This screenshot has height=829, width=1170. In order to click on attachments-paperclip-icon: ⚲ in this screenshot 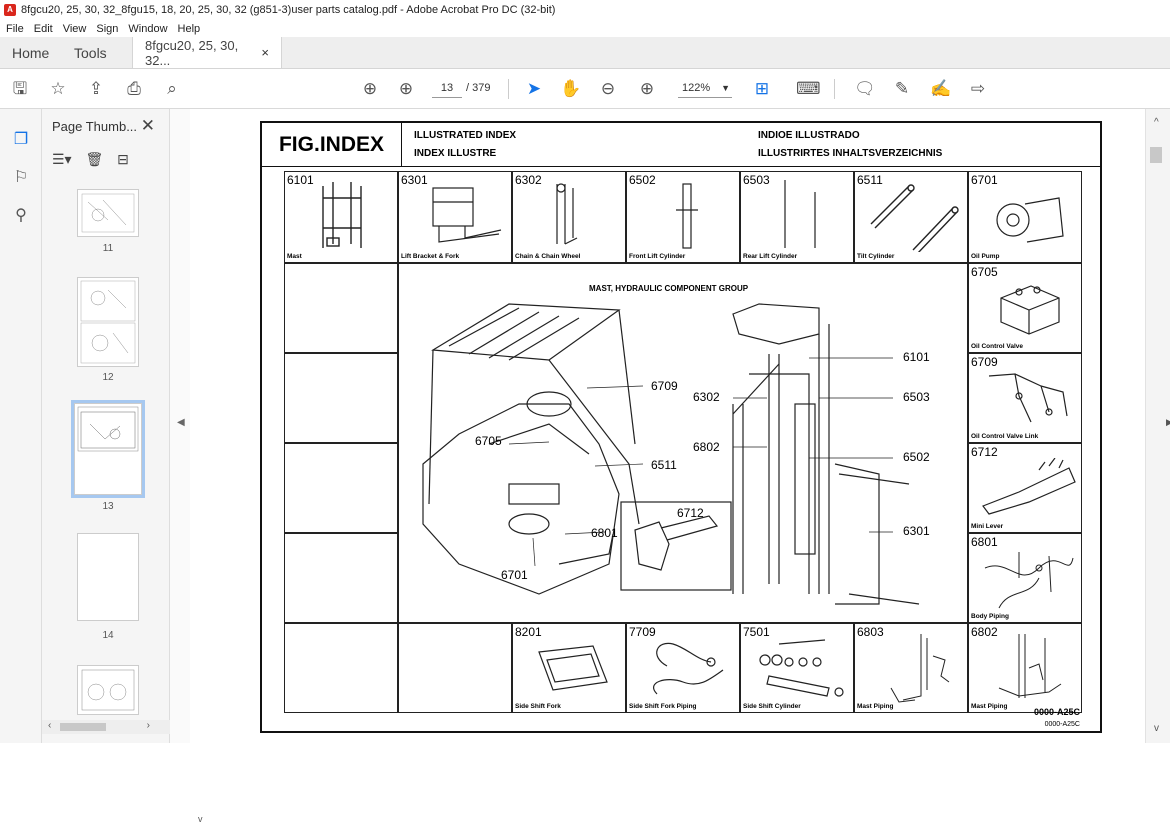, I will do `click(21, 215)`.